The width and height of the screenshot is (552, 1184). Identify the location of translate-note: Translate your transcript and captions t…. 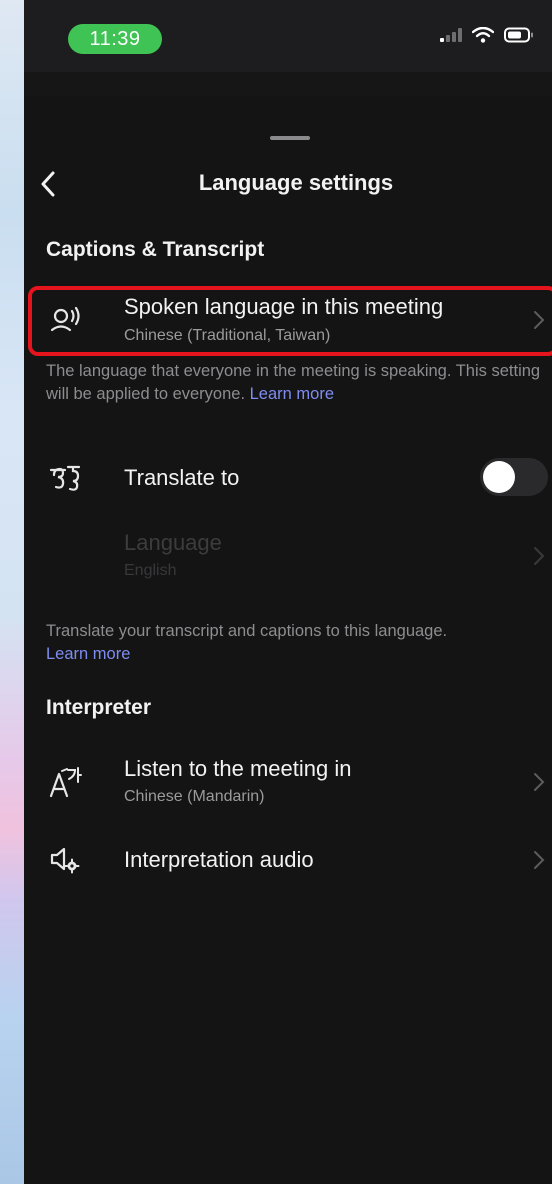
(294, 643).